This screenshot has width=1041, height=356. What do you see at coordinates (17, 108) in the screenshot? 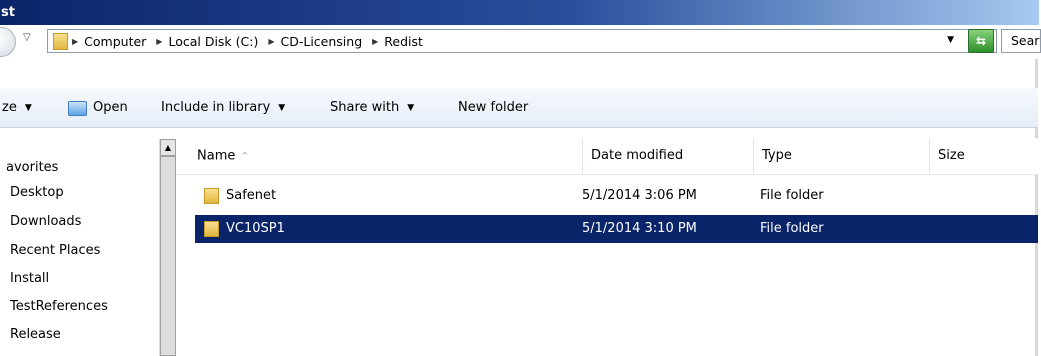
I see `organize-button: ze ▼` at bounding box center [17, 108].